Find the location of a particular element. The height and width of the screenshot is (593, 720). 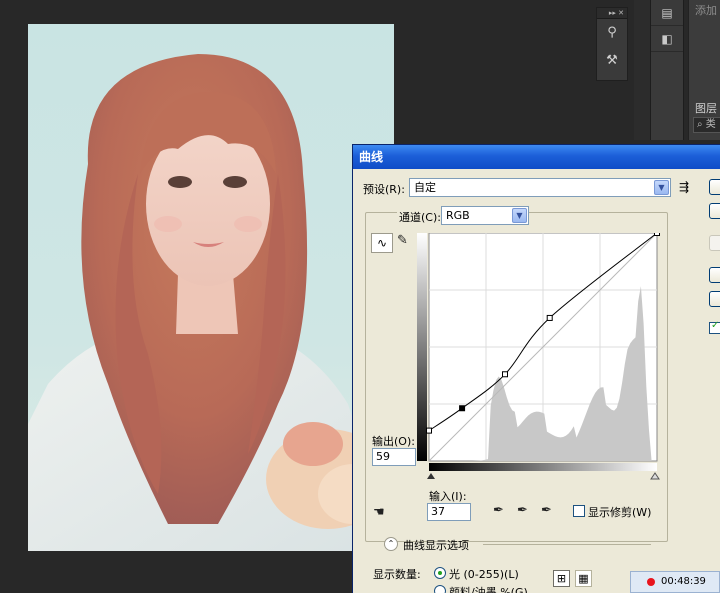

record-dot-icon is located at coordinates (651, 582).